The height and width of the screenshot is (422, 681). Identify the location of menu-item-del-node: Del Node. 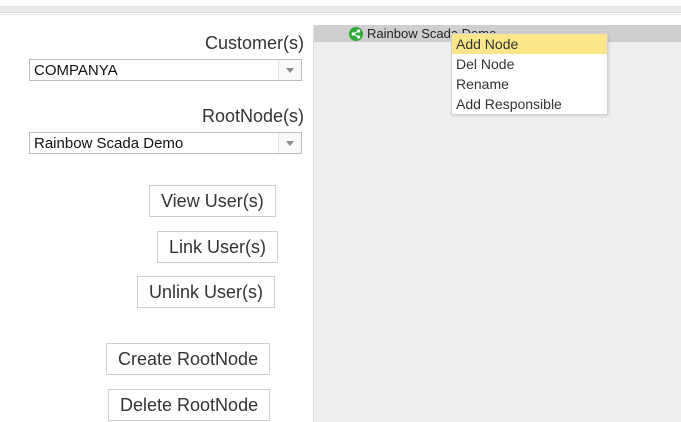
(529, 64).